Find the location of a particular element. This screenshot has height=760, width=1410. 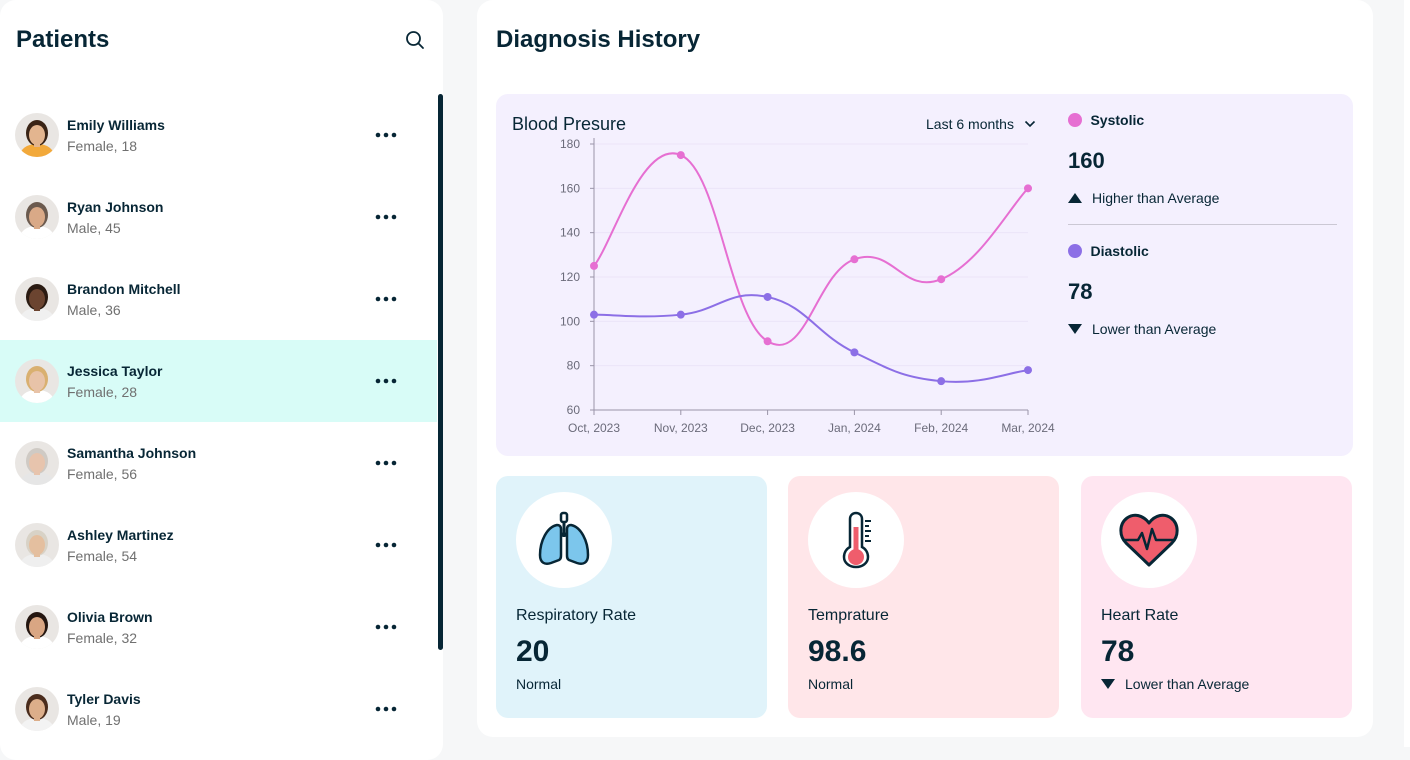

y-tick-label: 80 is located at coordinates (574, 366).